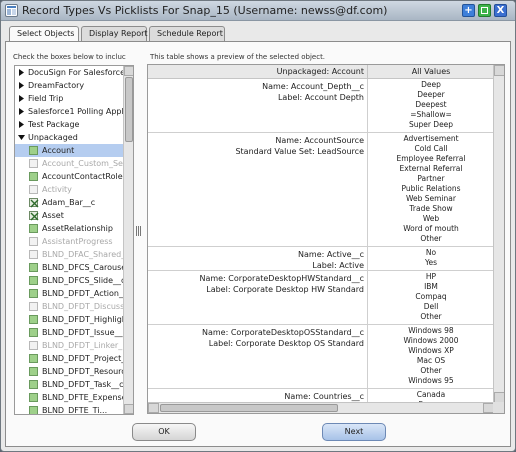 The image size is (516, 452). Describe the element at coordinates (500, 10) in the screenshot. I see `close-icon: X` at that location.